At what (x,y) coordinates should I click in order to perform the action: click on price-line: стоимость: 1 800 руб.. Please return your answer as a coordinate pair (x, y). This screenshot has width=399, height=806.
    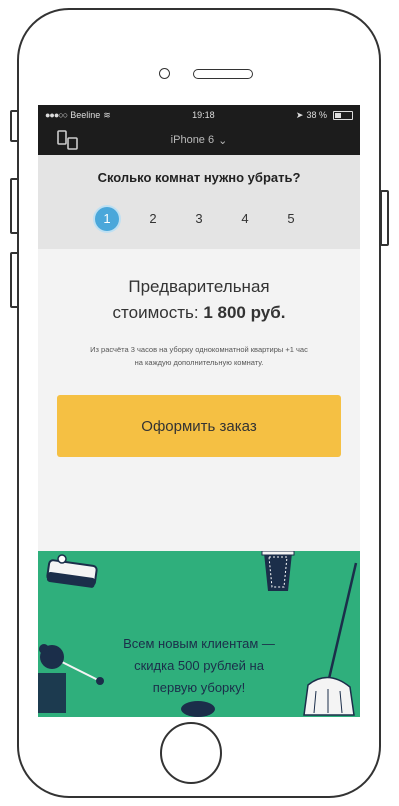
    Looking at the image, I should click on (199, 313).